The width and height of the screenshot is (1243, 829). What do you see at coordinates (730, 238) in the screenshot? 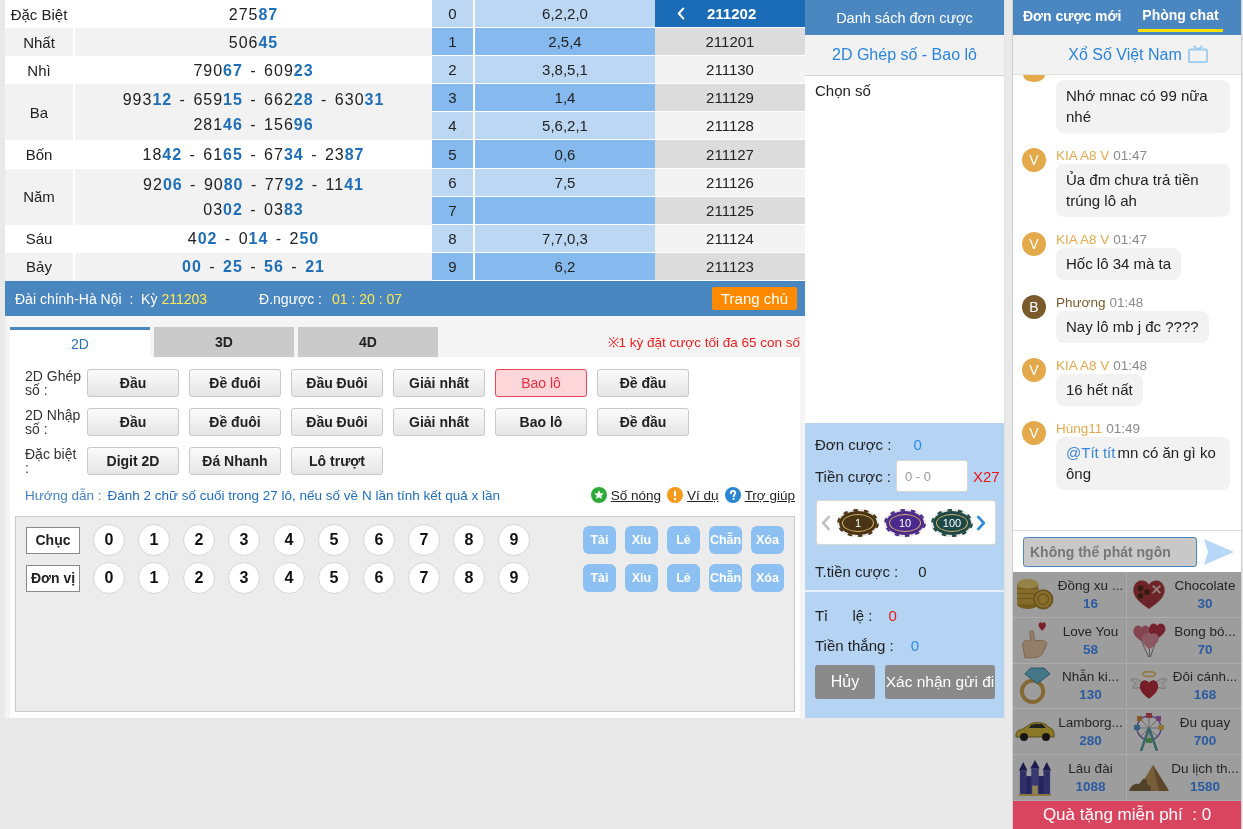
I see `period-item: 211124` at bounding box center [730, 238].